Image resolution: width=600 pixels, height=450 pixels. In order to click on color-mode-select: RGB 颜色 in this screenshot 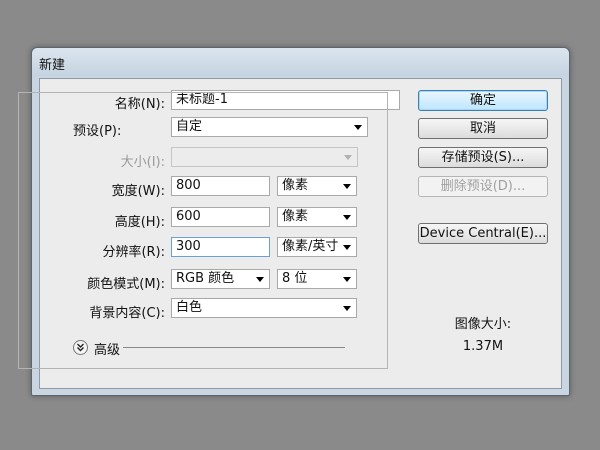, I will do `click(220, 279)`.